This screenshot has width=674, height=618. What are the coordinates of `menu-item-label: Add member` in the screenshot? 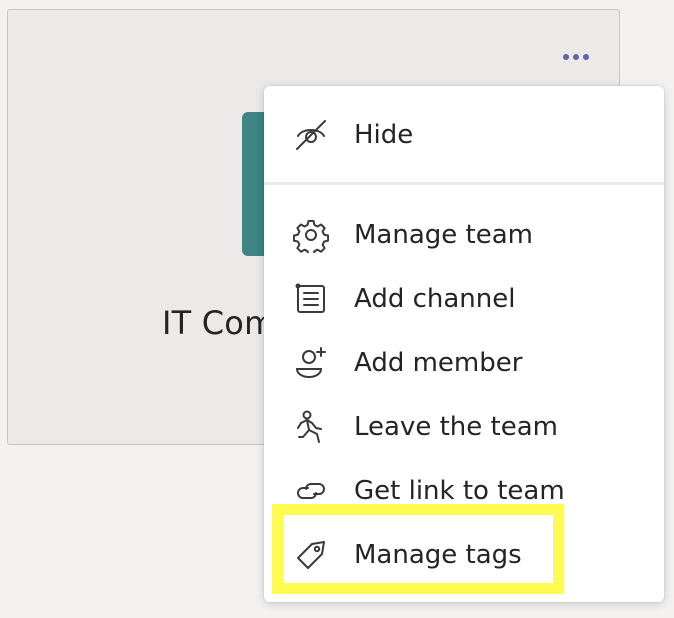 It's located at (438, 363).